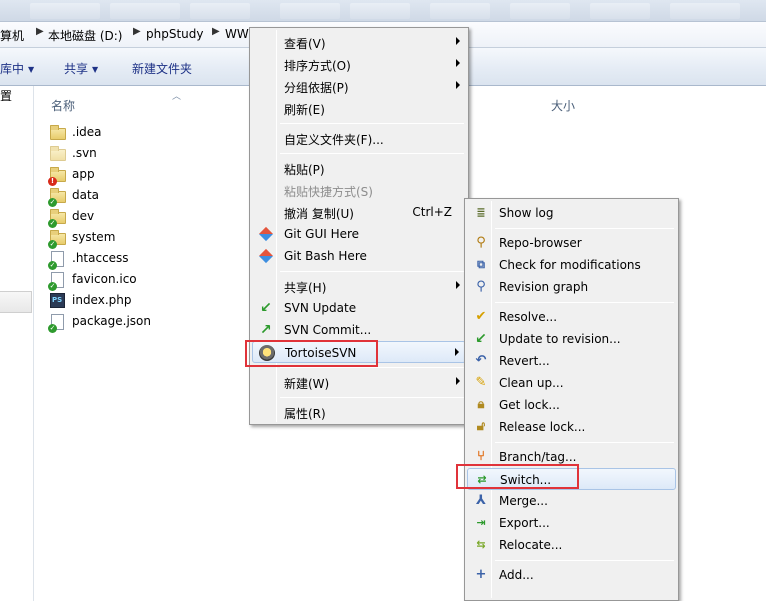 This screenshot has width=766, height=601. Describe the element at coordinates (149, 280) in the screenshot. I see `file-row: ✓ favicon.ico` at that location.